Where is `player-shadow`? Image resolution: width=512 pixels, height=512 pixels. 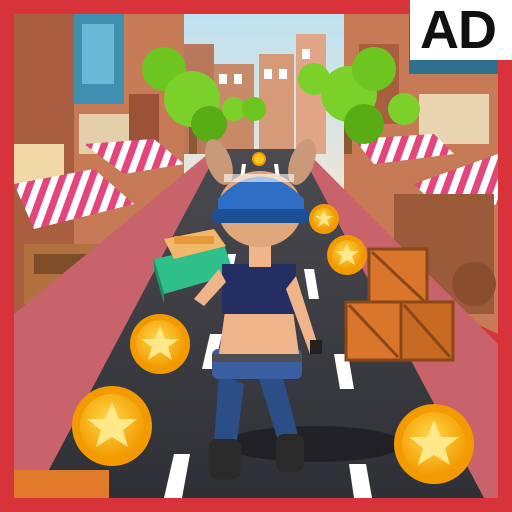 player-shadow is located at coordinates (314, 444).